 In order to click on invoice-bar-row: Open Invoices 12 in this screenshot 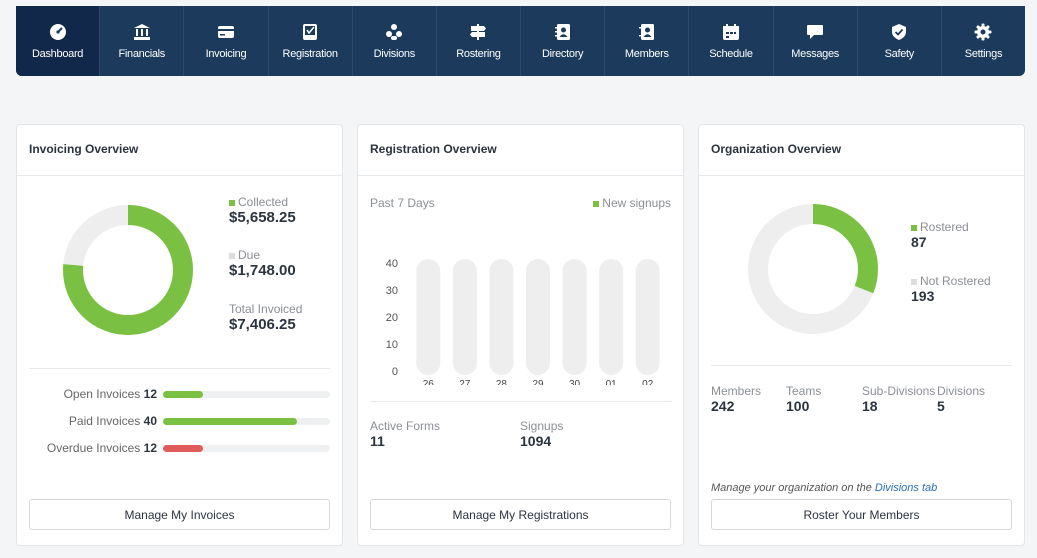, I will do `click(179, 394)`.